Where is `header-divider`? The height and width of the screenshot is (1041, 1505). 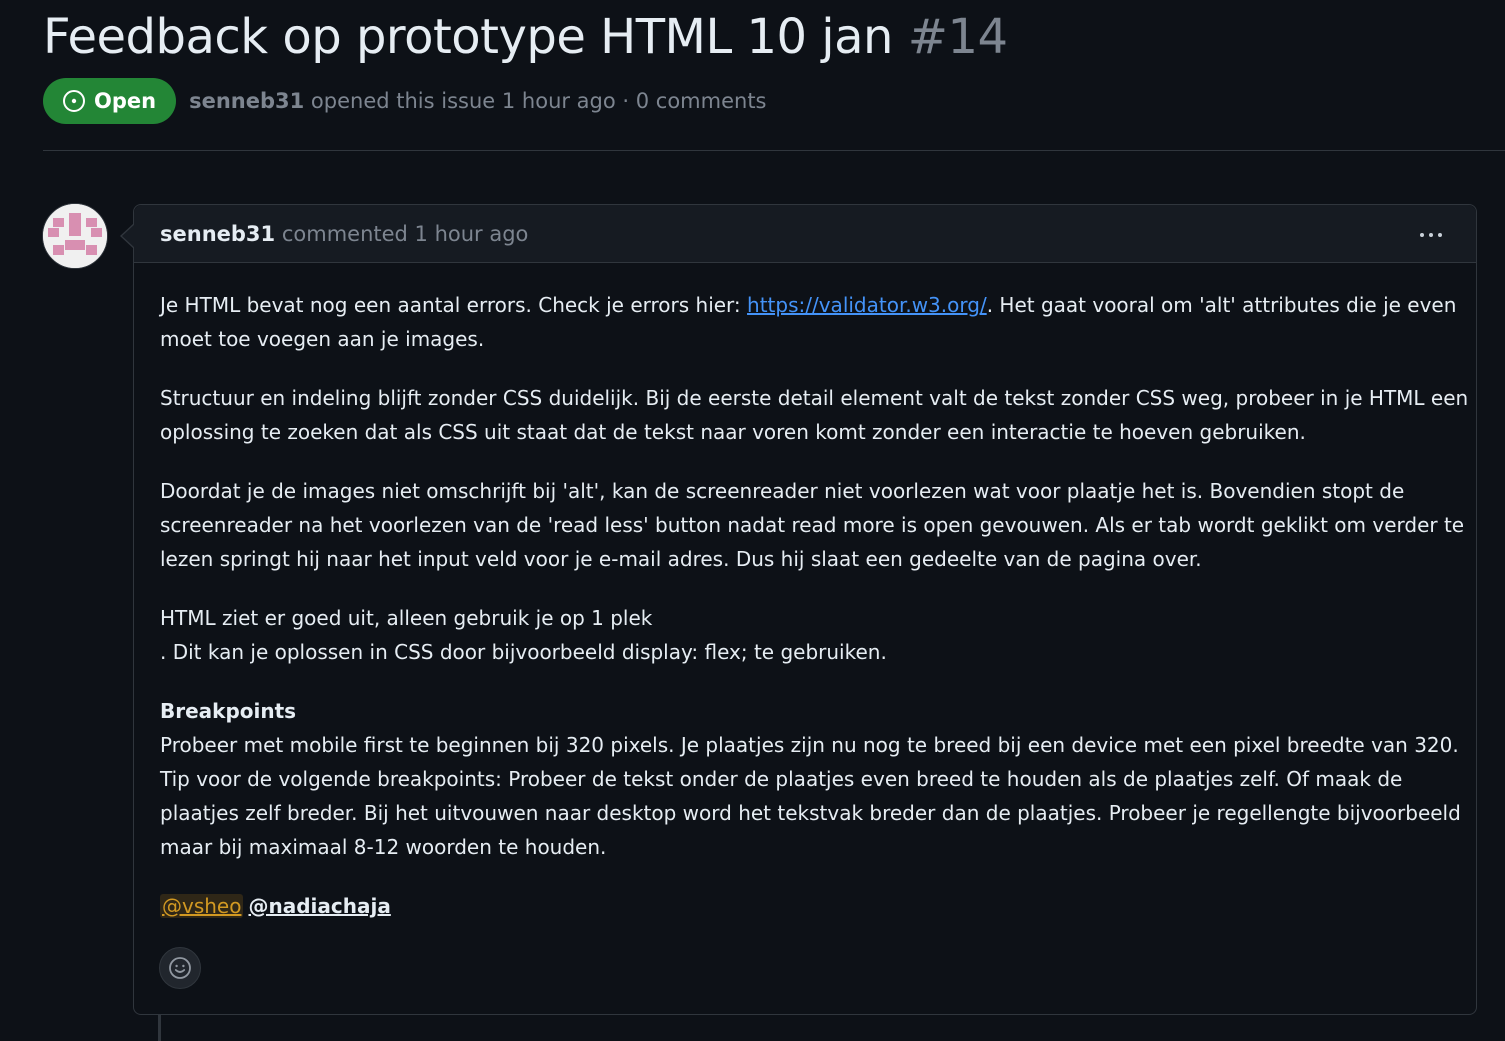 header-divider is located at coordinates (774, 150).